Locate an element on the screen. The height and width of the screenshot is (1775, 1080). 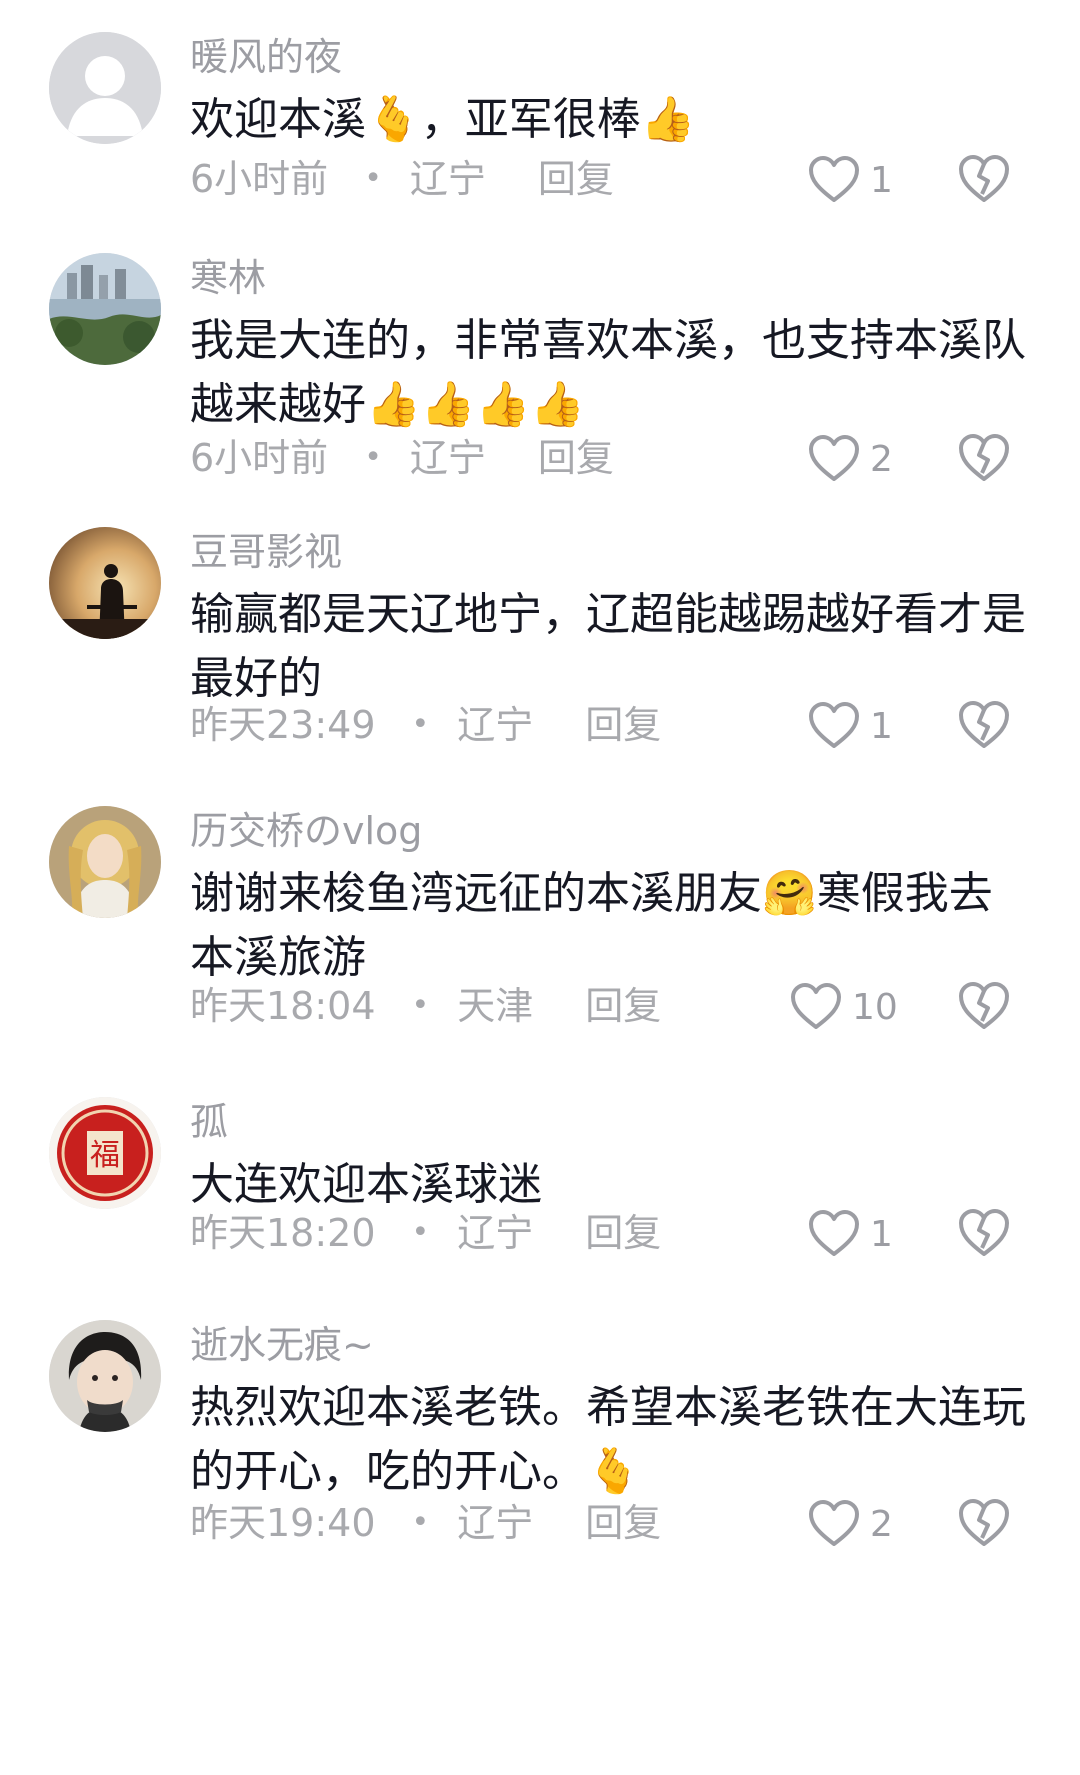
comment-text: 谢谢来梭鱼湾远征的本溪朋友🤗寒假我去本溪旅游 is located at coordinates (591, 925).